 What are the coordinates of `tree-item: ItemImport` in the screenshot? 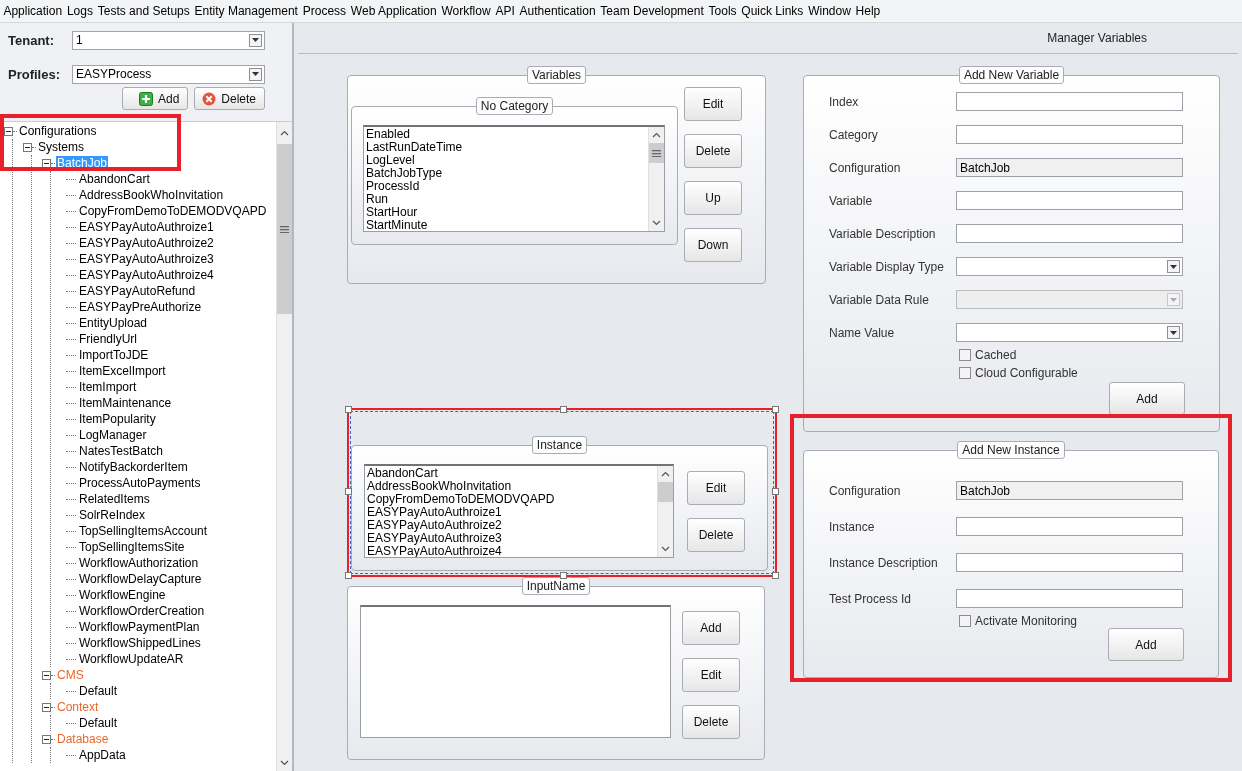 It's located at (108, 387).